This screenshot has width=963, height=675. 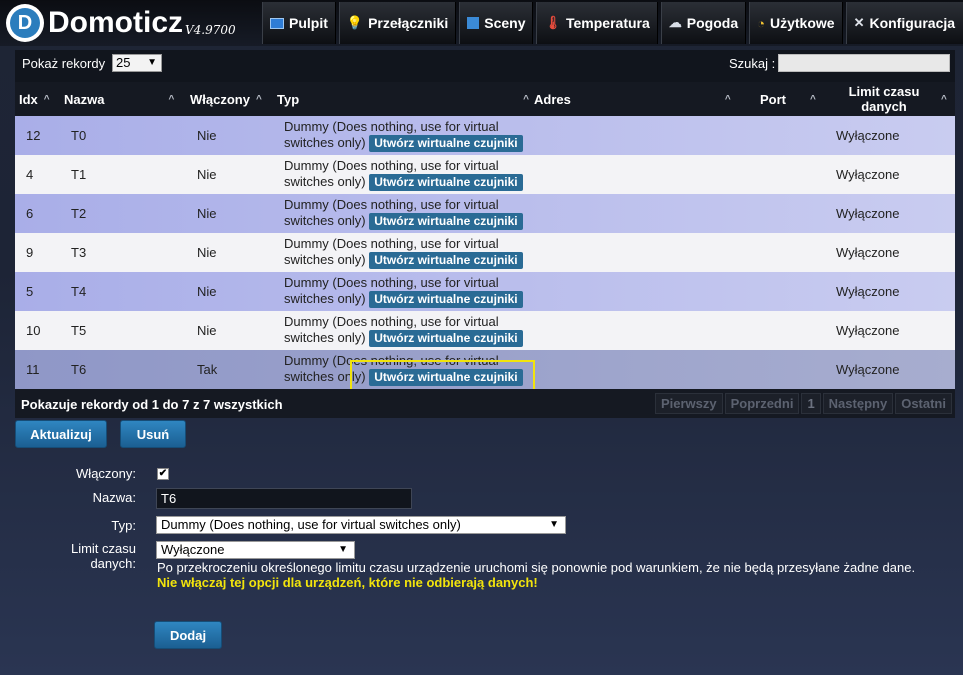 I want to click on nav-utility: ◔ Użytkowe, so click(x=796, y=23).